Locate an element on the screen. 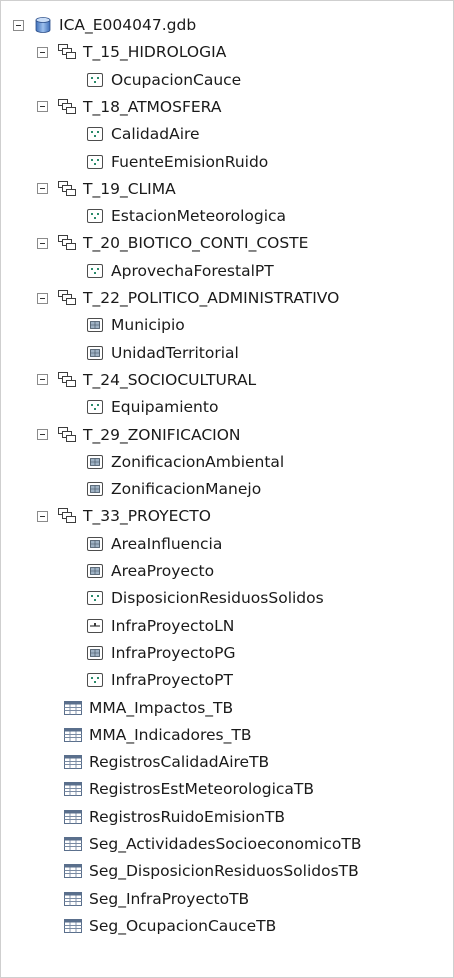 Image resolution: width=454 pixels, height=978 pixels. tree-node-feature-dataset: T_15_HIDROLOGIA is located at coordinates (131, 52).